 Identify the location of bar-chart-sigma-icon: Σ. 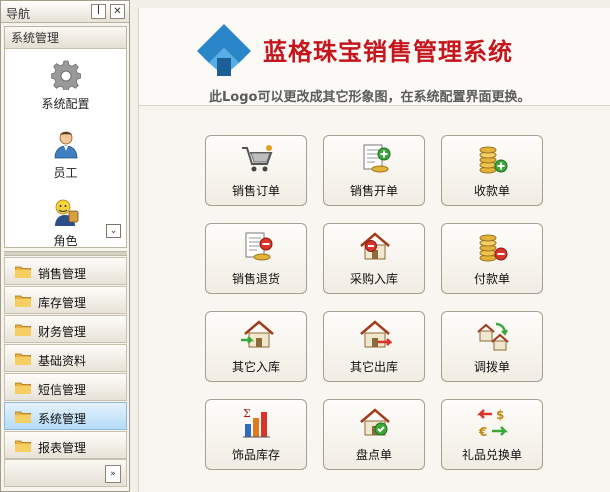
(256, 422).